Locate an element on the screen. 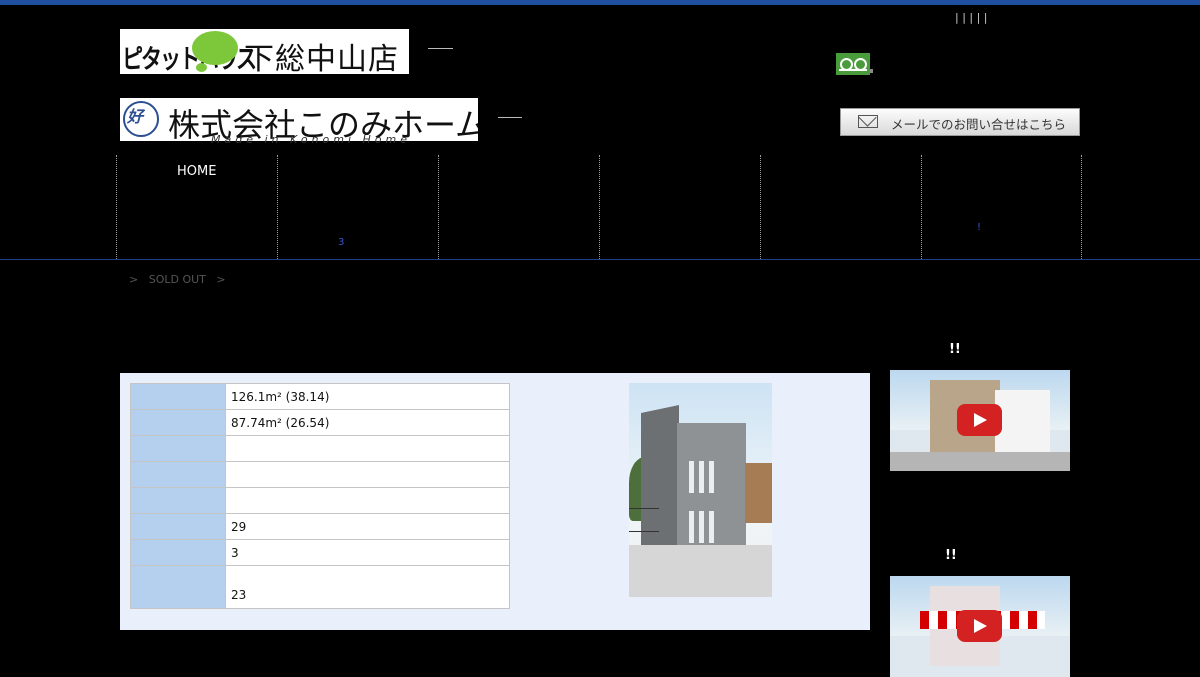 Image resolution: width=1200 pixels, height=677 pixels. table-row: 126.1m² (38.14) is located at coordinates (320, 396).